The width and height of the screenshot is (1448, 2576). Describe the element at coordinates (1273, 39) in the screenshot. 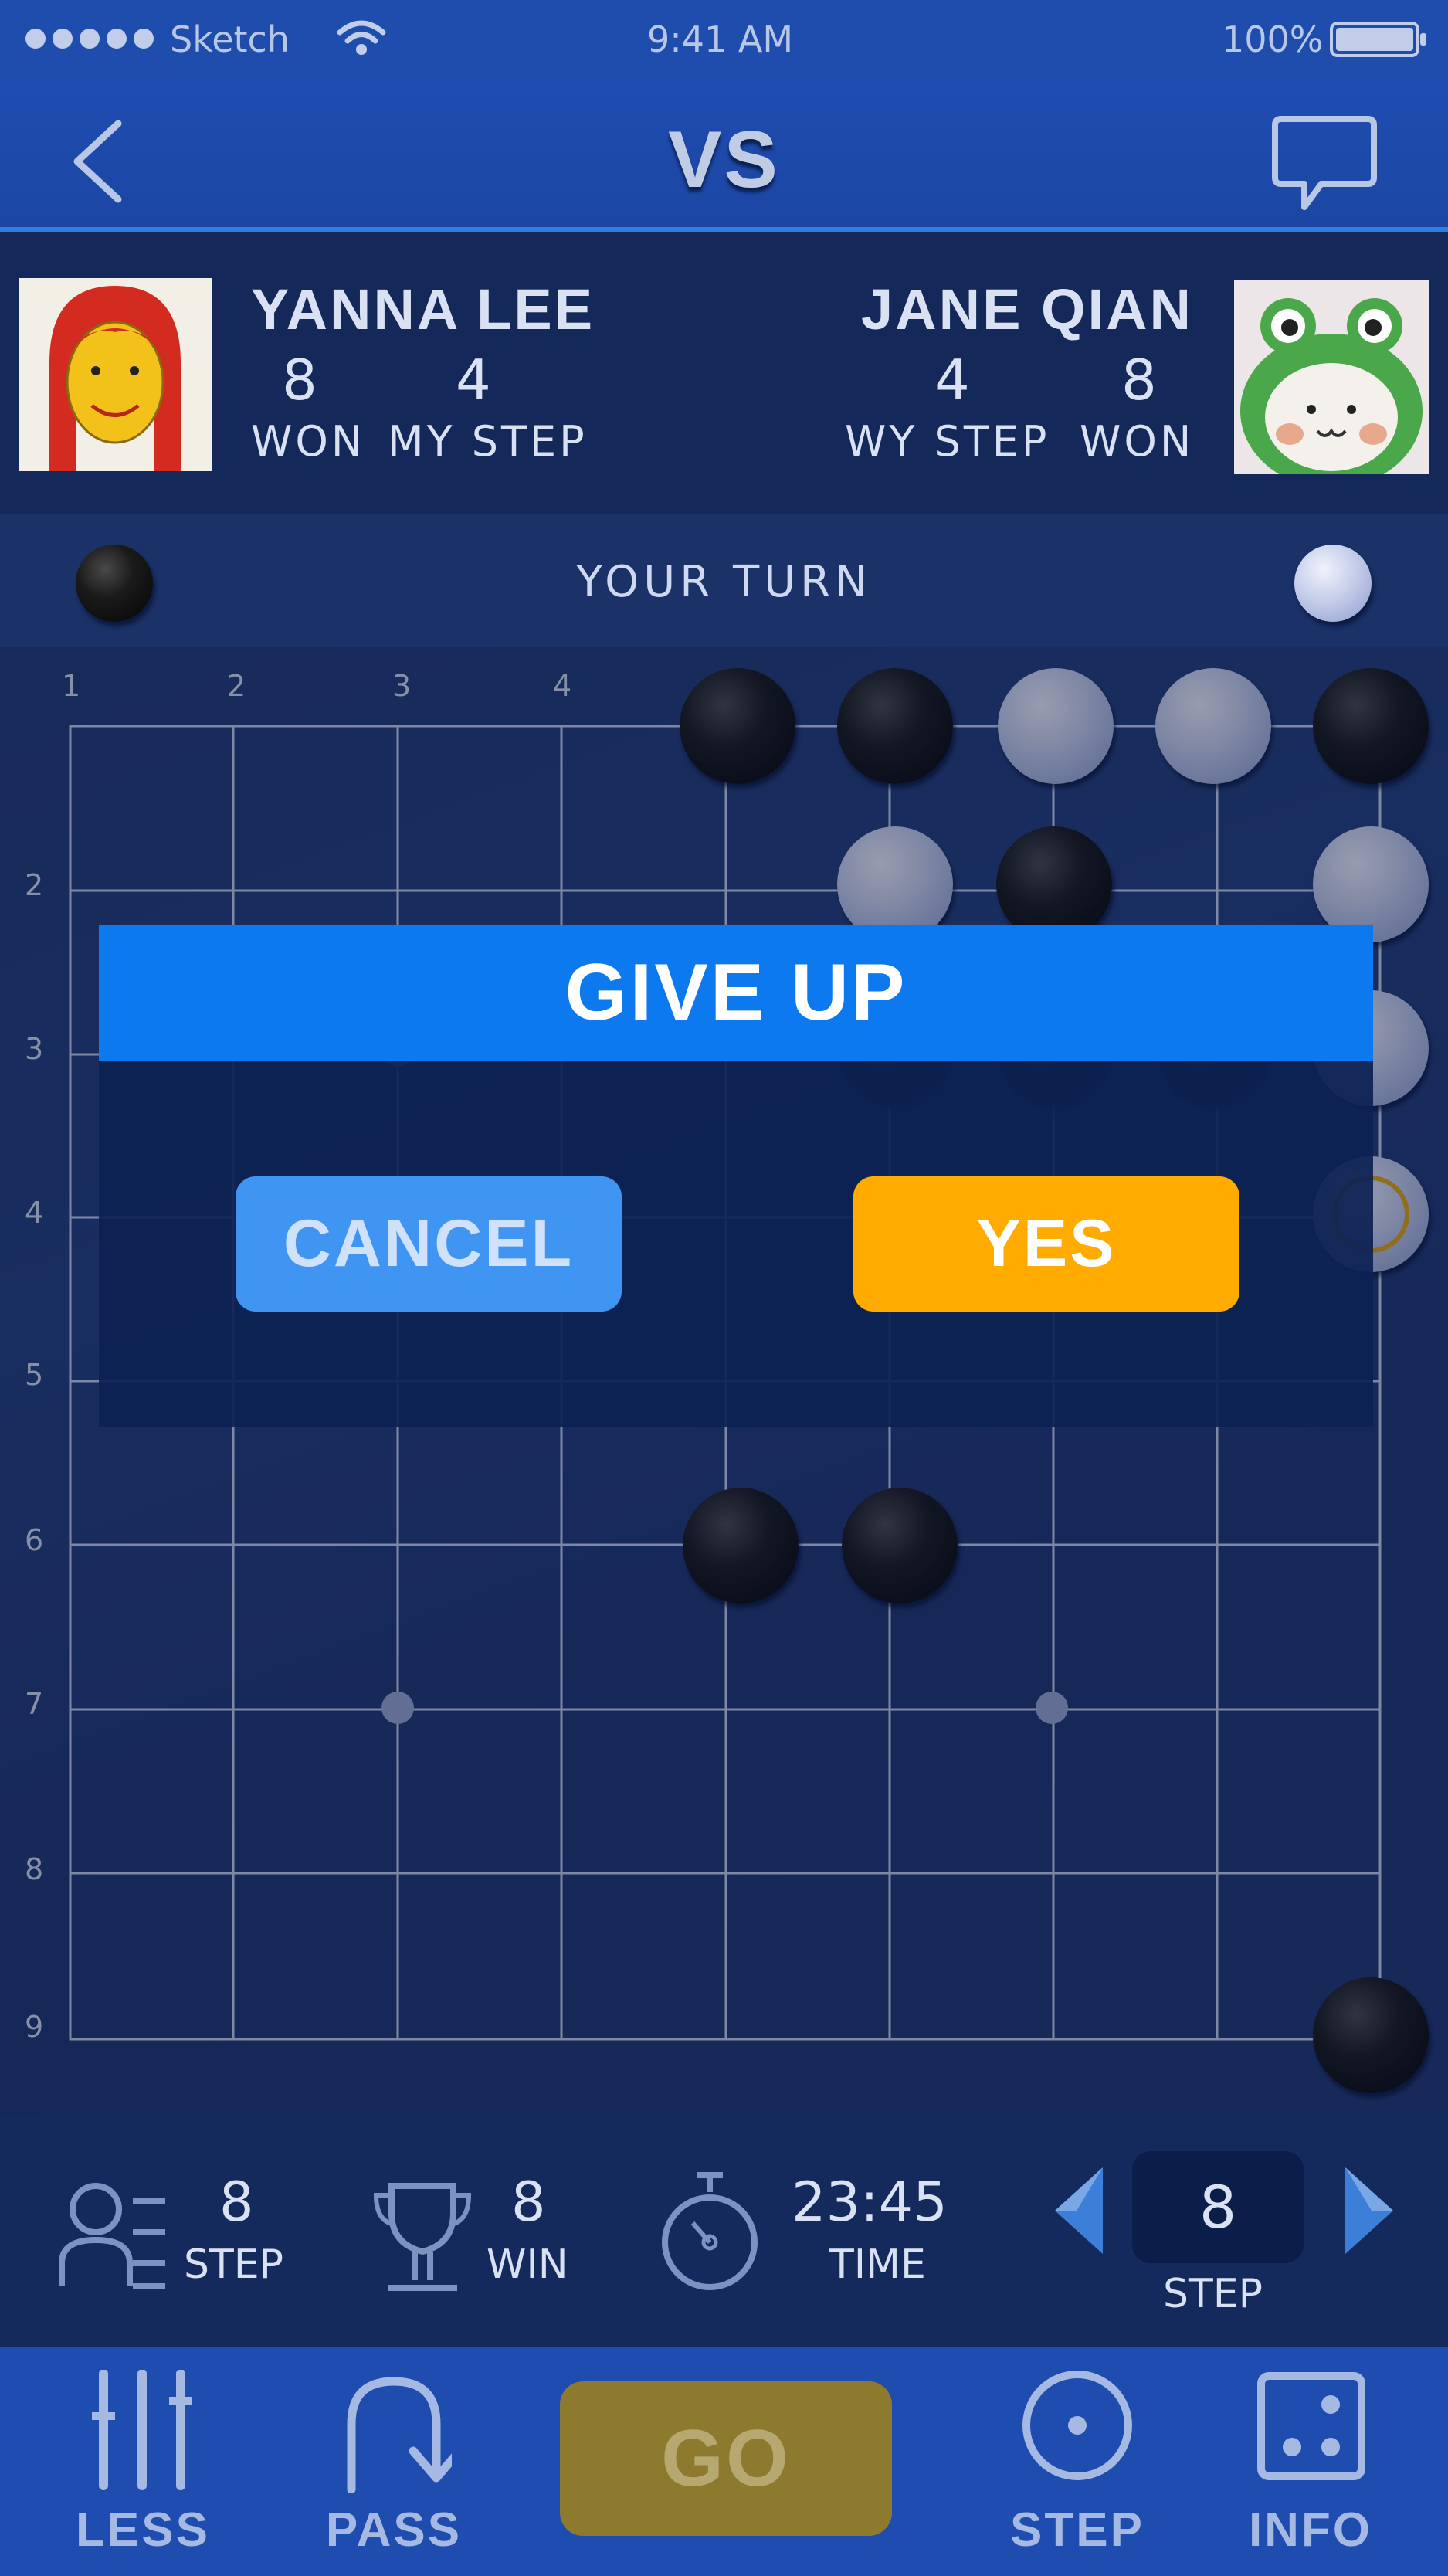

I see `battery-percent: 100%` at that location.